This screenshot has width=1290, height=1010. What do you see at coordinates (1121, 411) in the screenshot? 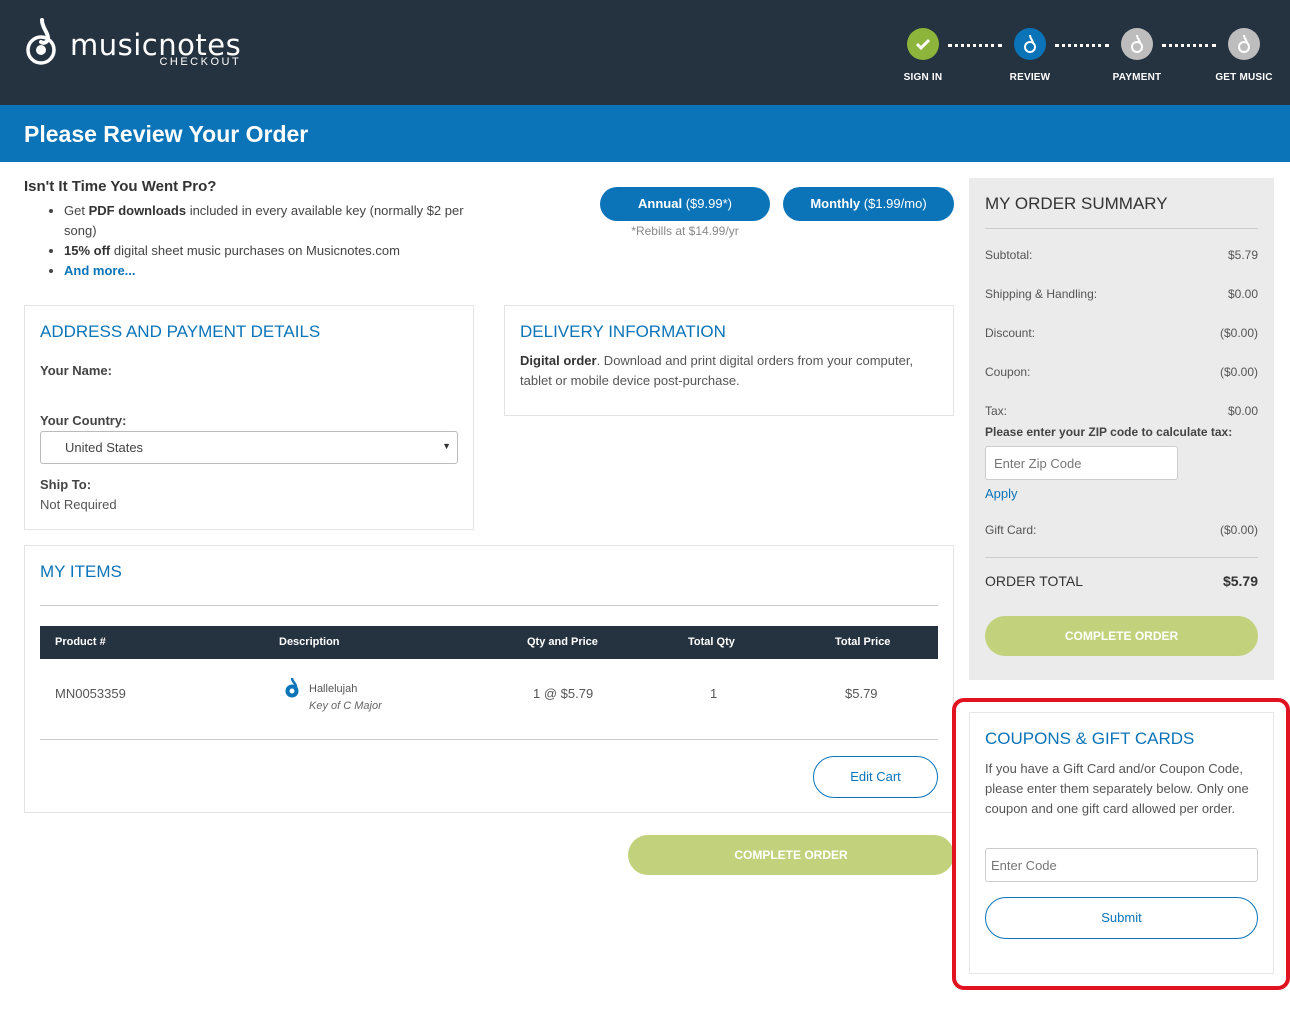
I see `tax-row: Tax: $0.00` at bounding box center [1121, 411].